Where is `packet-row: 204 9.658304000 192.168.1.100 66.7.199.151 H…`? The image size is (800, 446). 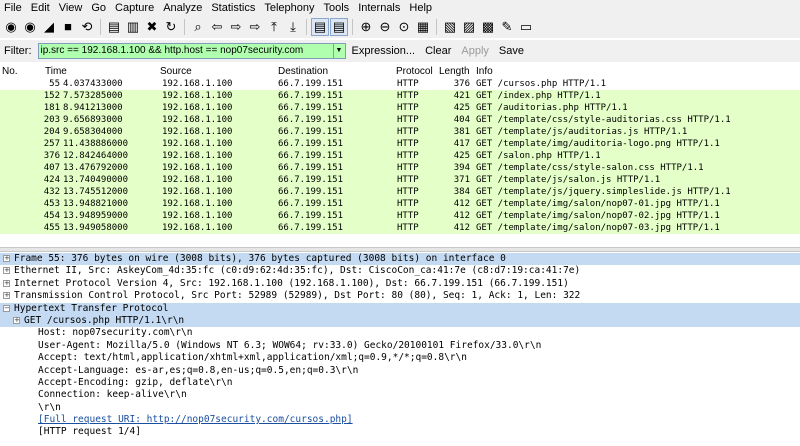
packet-row: 204 9.658304000 192.168.1.100 66.7.199.151 H… is located at coordinates (400, 132).